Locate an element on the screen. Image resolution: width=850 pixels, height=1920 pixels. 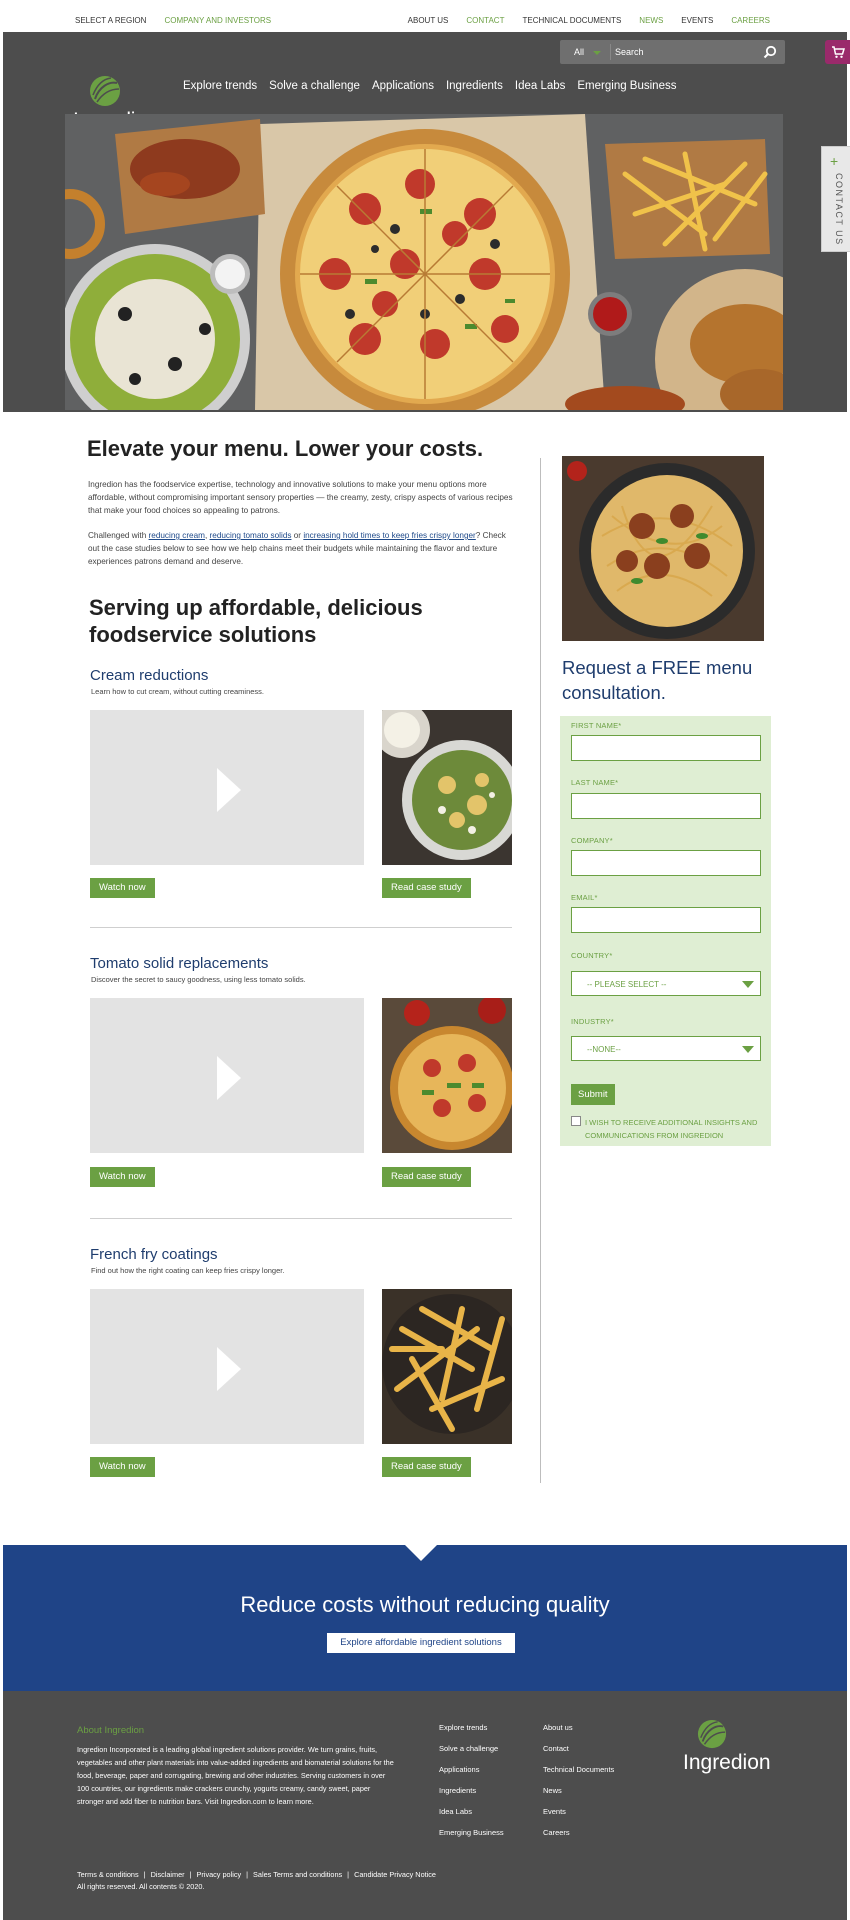
search-input is located at coordinates (685, 52).